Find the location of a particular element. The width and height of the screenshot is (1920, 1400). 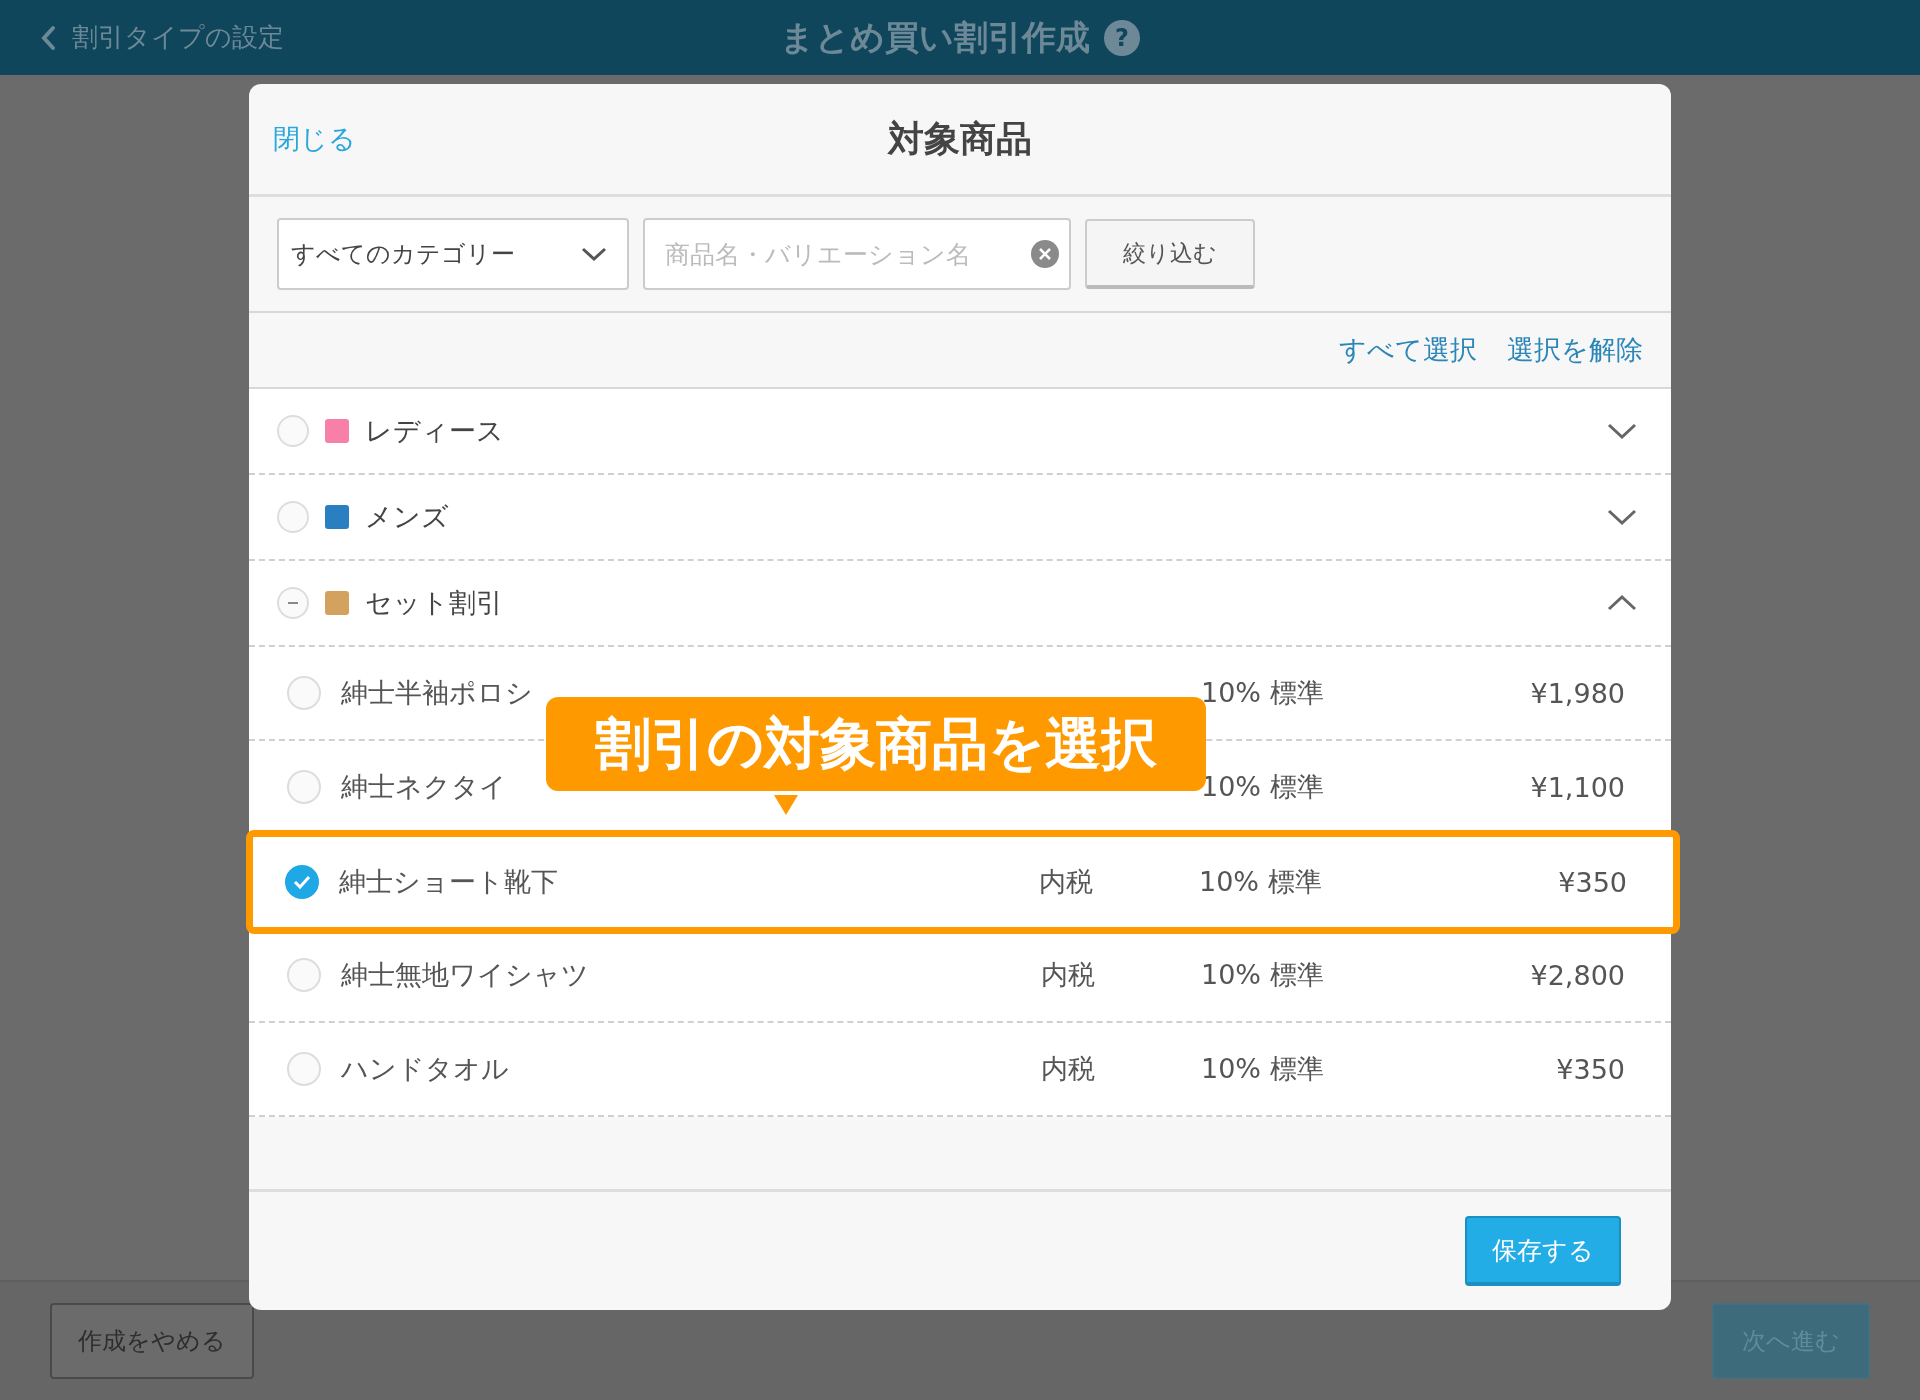

category-name: メンズ is located at coordinates (407, 517).